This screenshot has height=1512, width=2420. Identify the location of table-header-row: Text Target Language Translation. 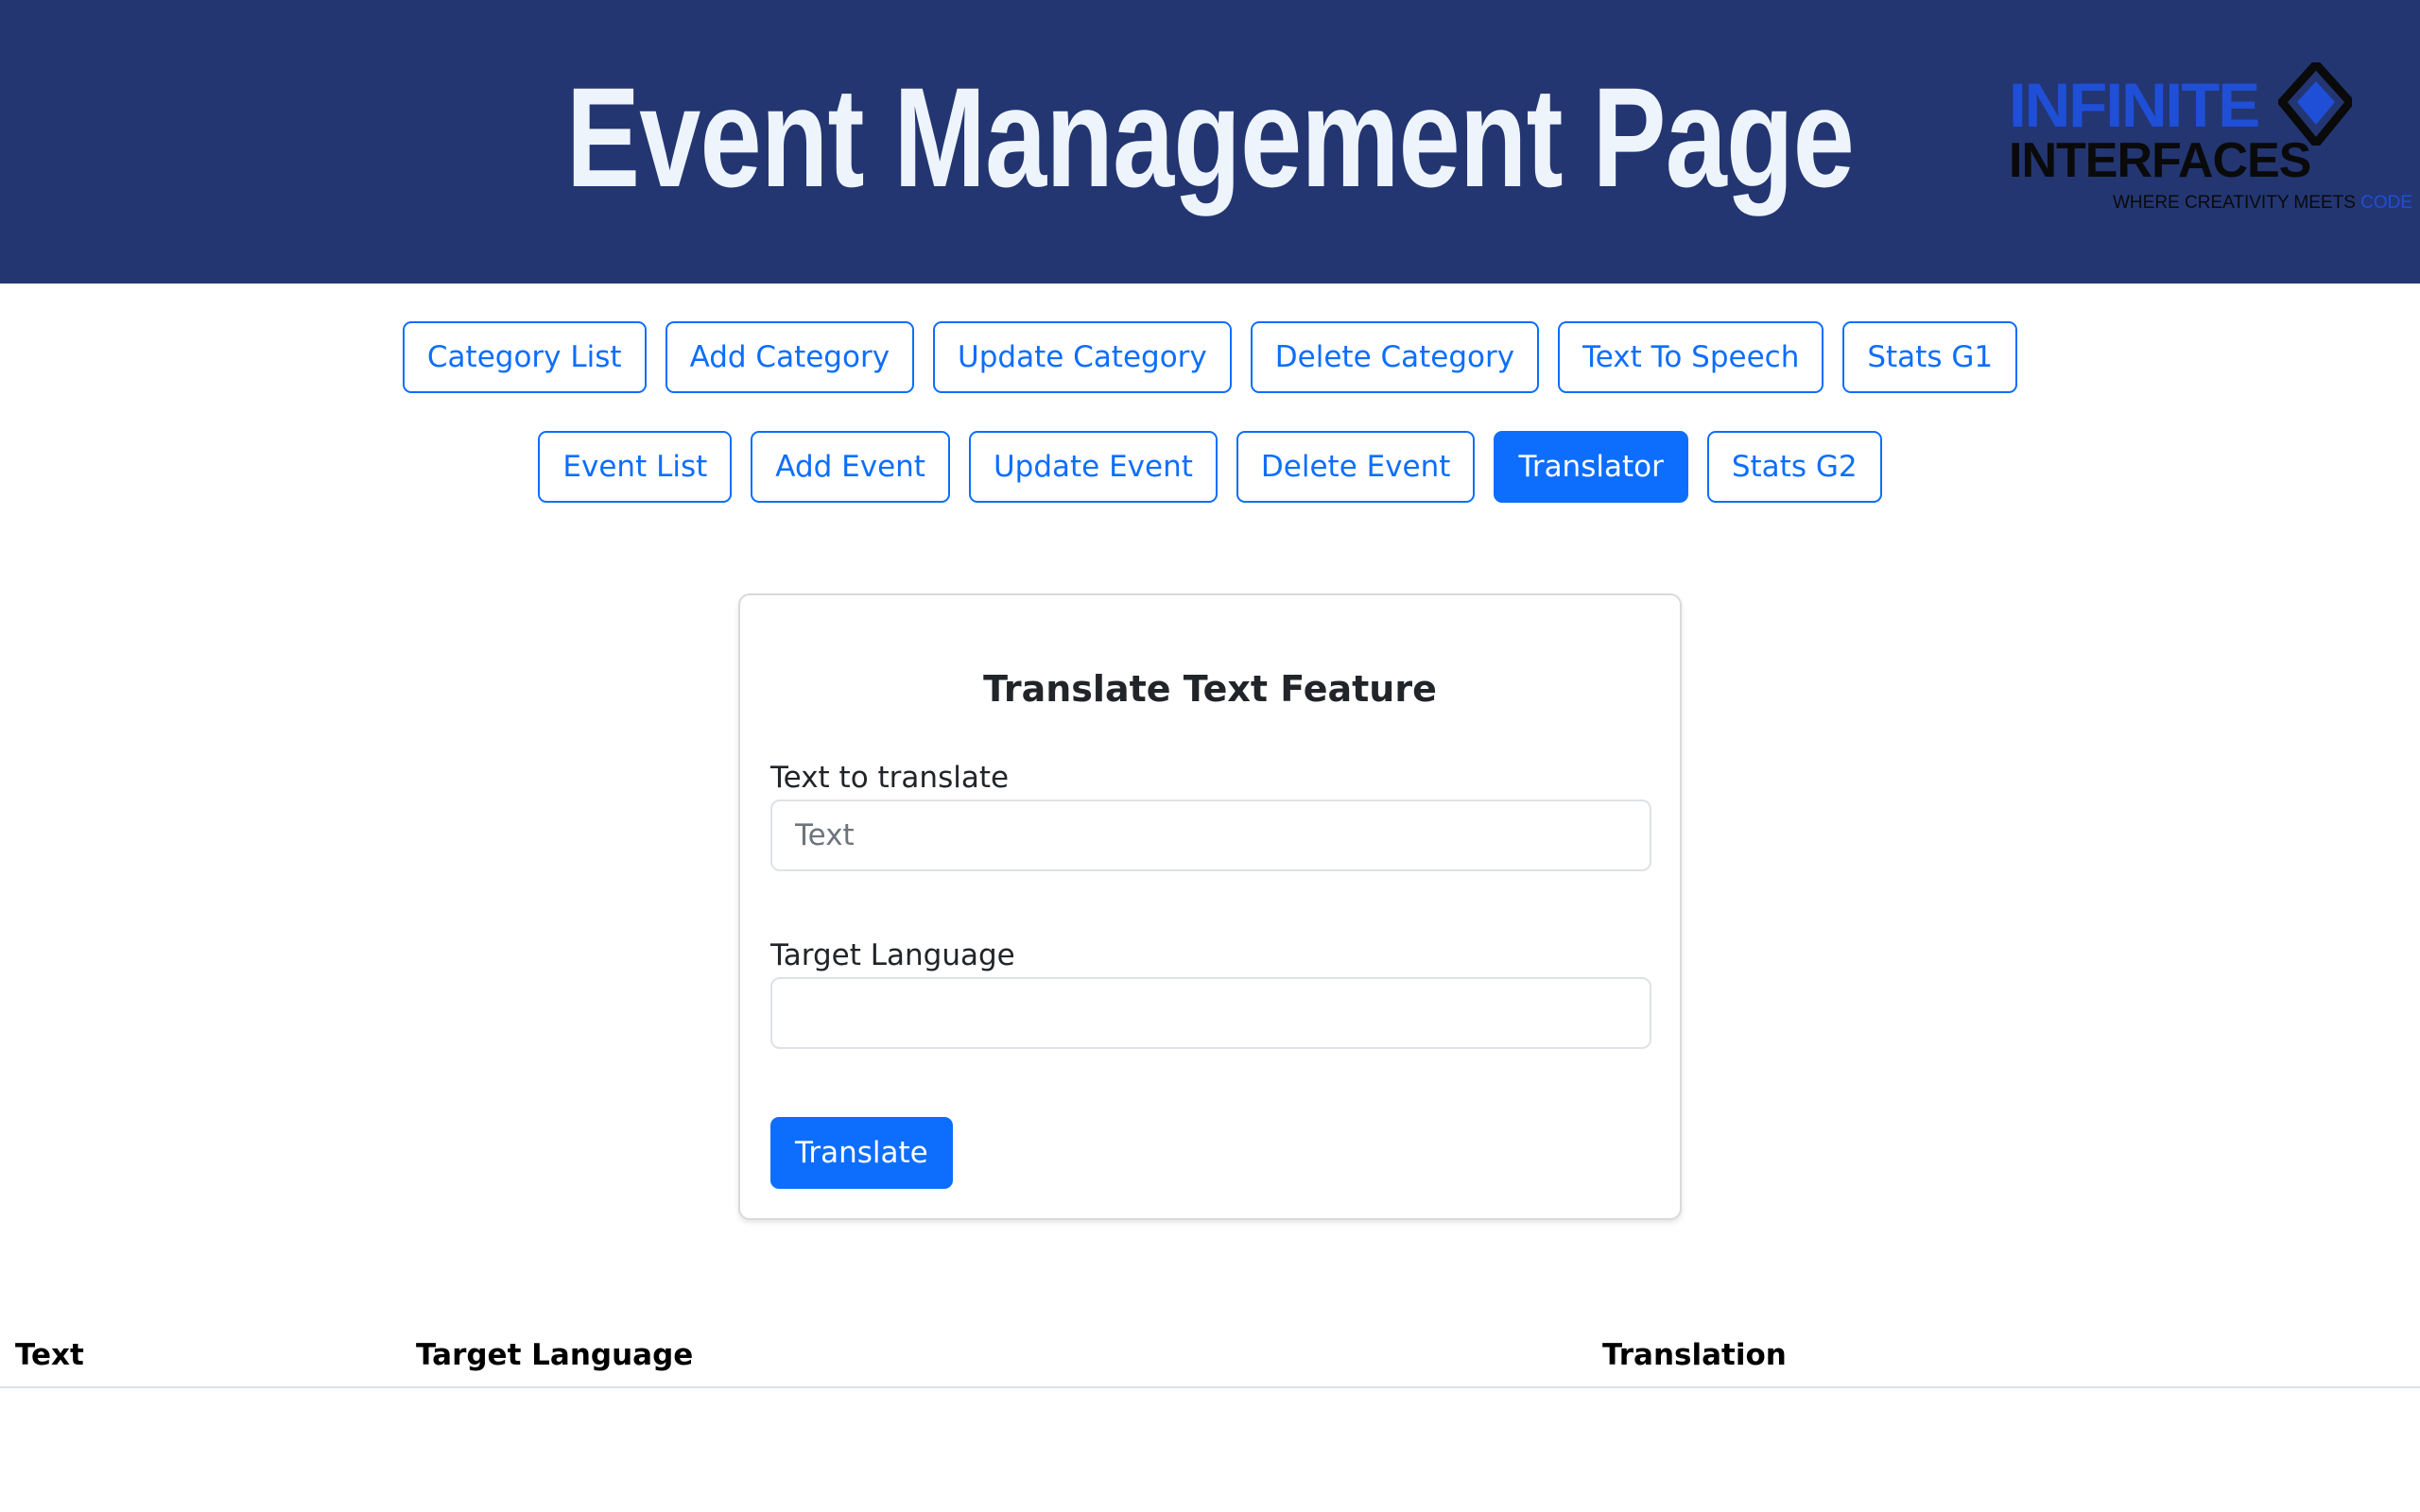
(1210, 1355).